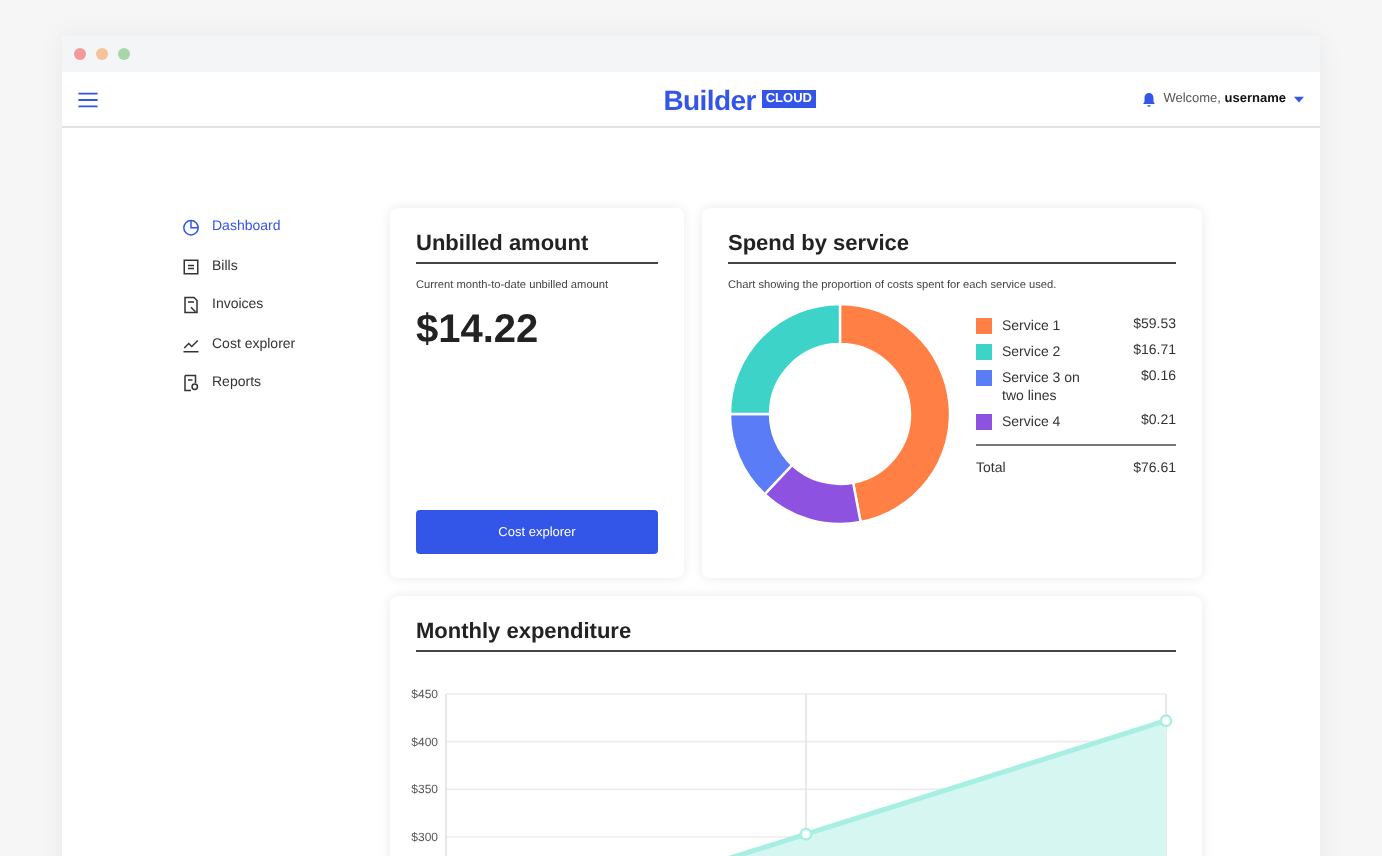  What do you see at coordinates (537, 248) in the screenshot?
I see `card-title: Unbilled amount` at bounding box center [537, 248].